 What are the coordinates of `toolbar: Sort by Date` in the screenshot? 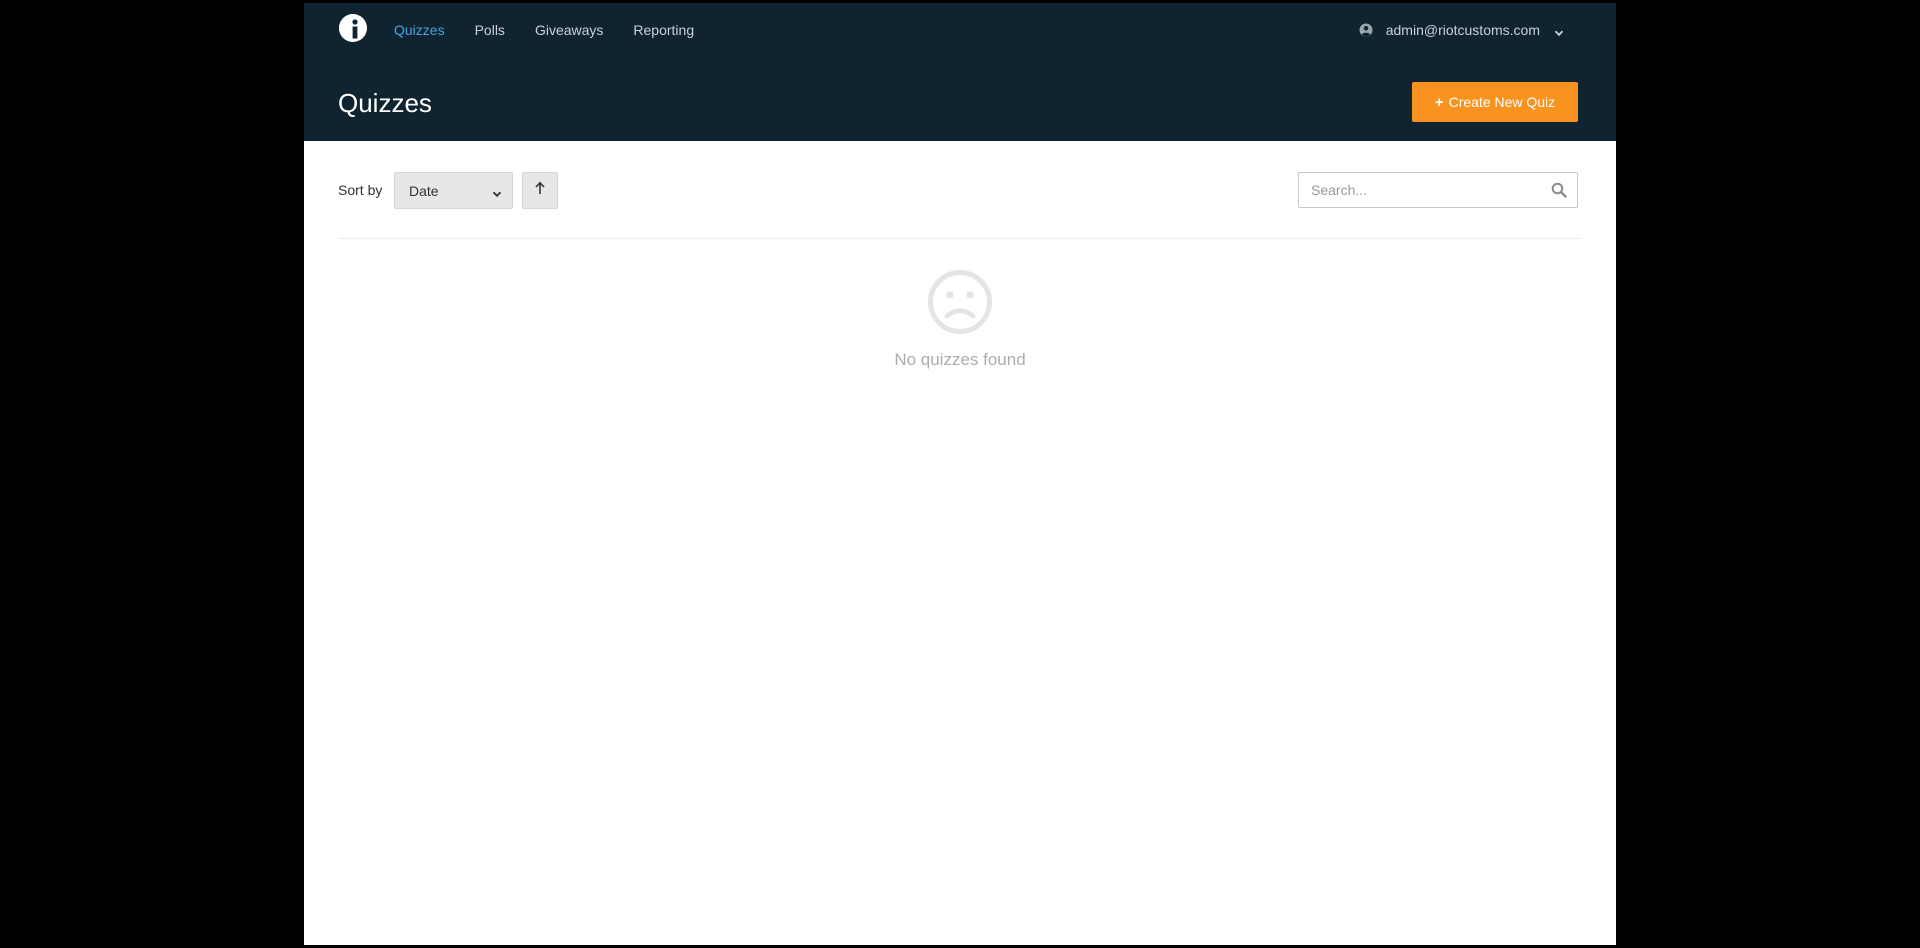 It's located at (958, 191).